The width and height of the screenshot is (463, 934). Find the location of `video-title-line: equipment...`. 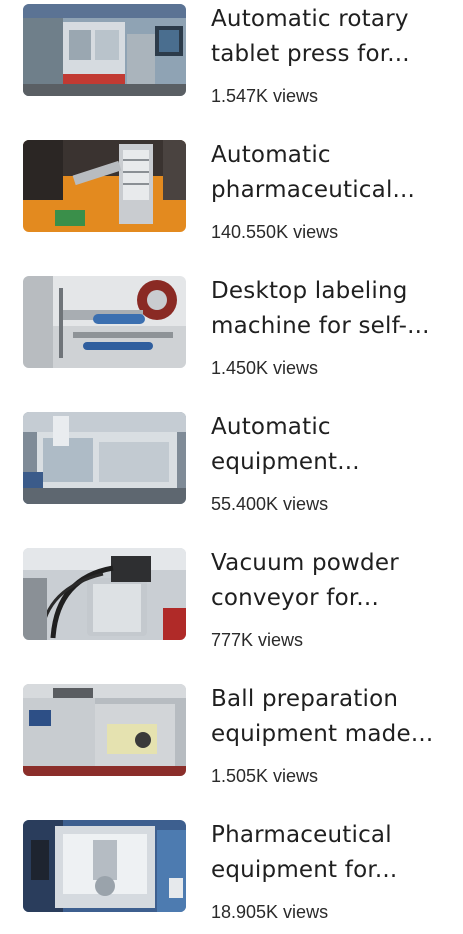

video-title-line: equipment... is located at coordinates (285, 462).